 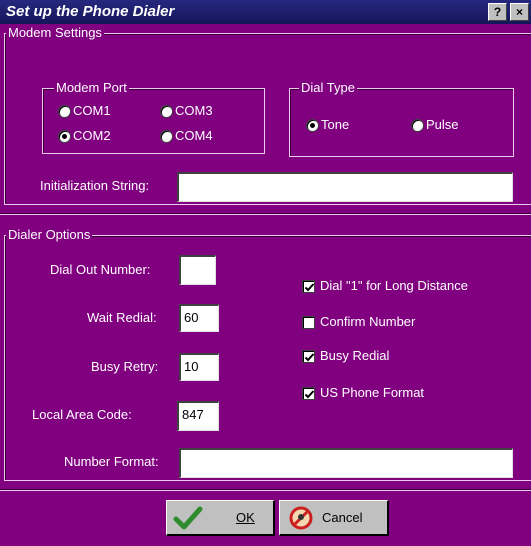 I want to click on radio-com4, so click(x=166, y=136).